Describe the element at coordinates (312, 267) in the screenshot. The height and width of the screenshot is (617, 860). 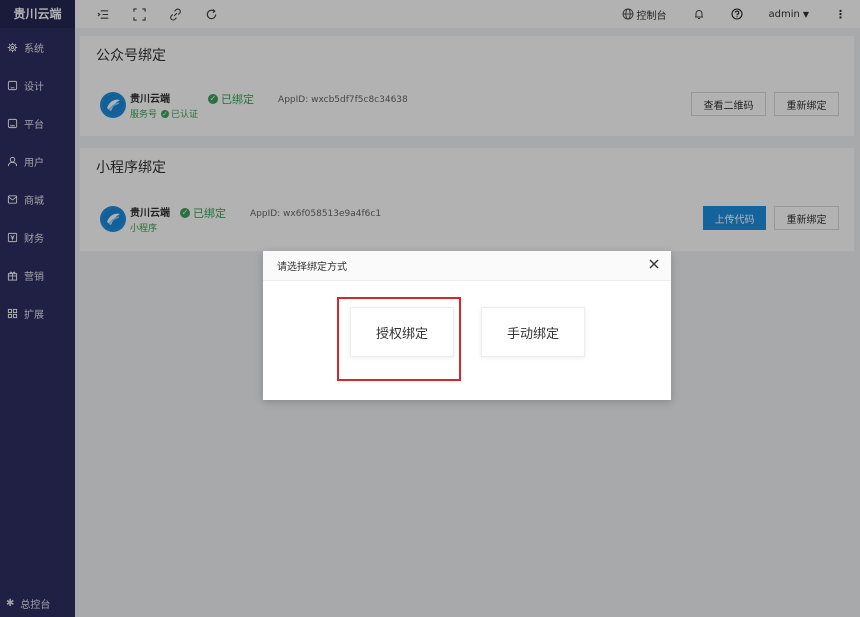
I see `dialog-title: 请选择绑定方式` at that location.